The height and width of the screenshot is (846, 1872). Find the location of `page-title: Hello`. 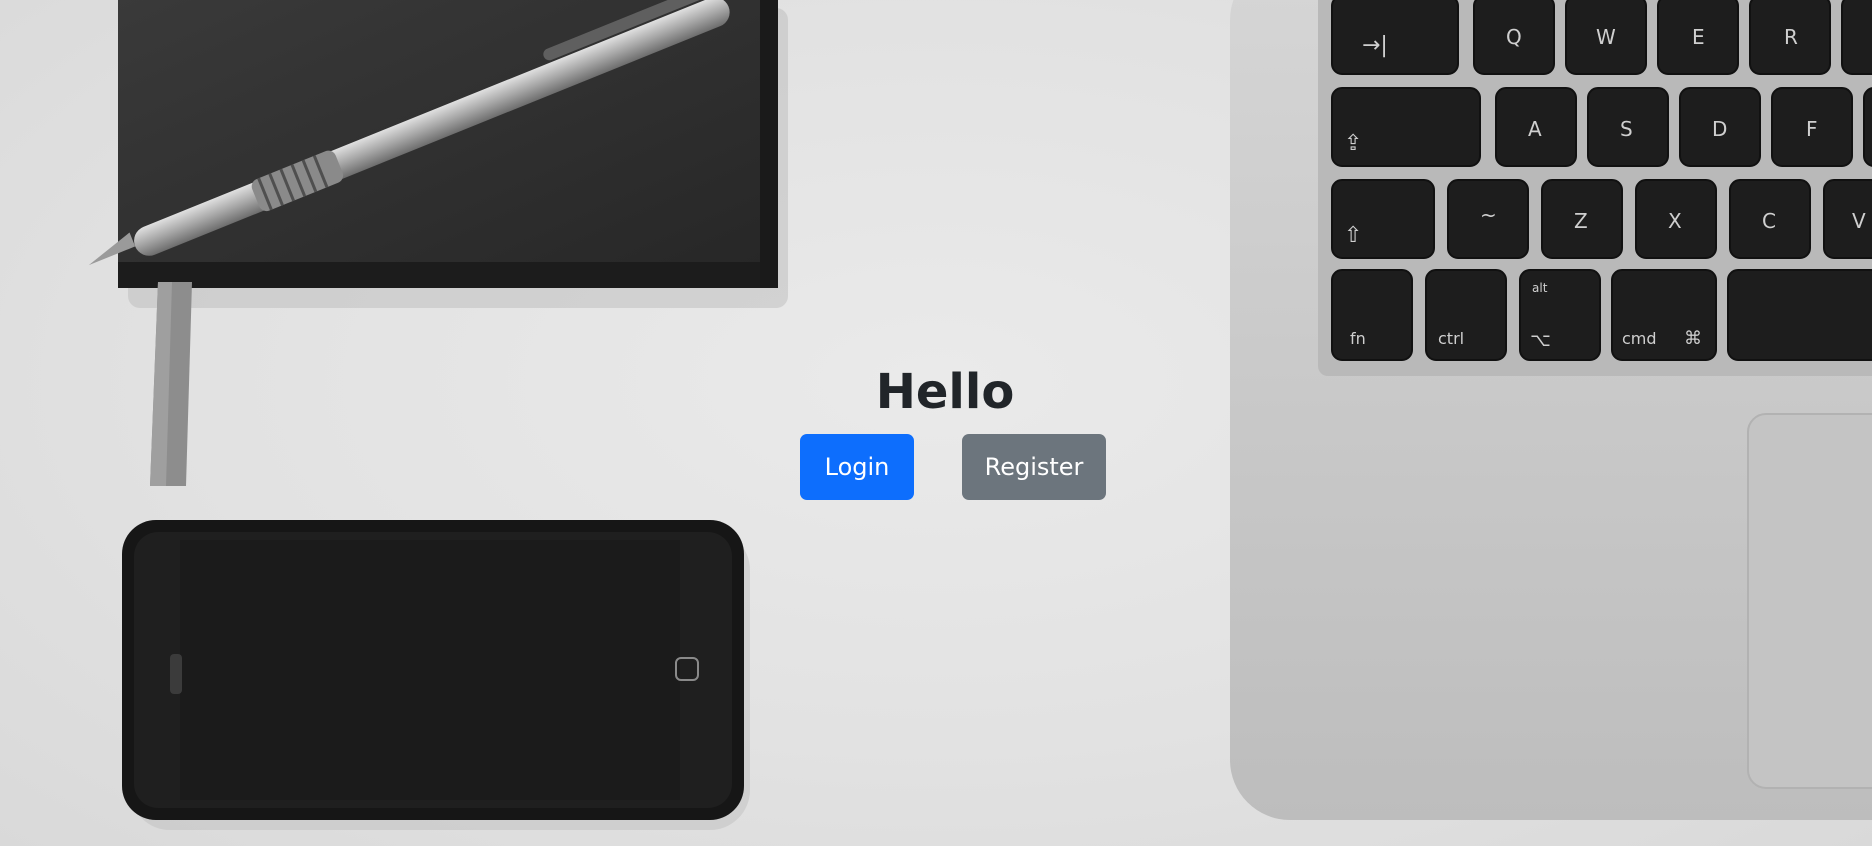

page-title: Hello is located at coordinates (945, 392).